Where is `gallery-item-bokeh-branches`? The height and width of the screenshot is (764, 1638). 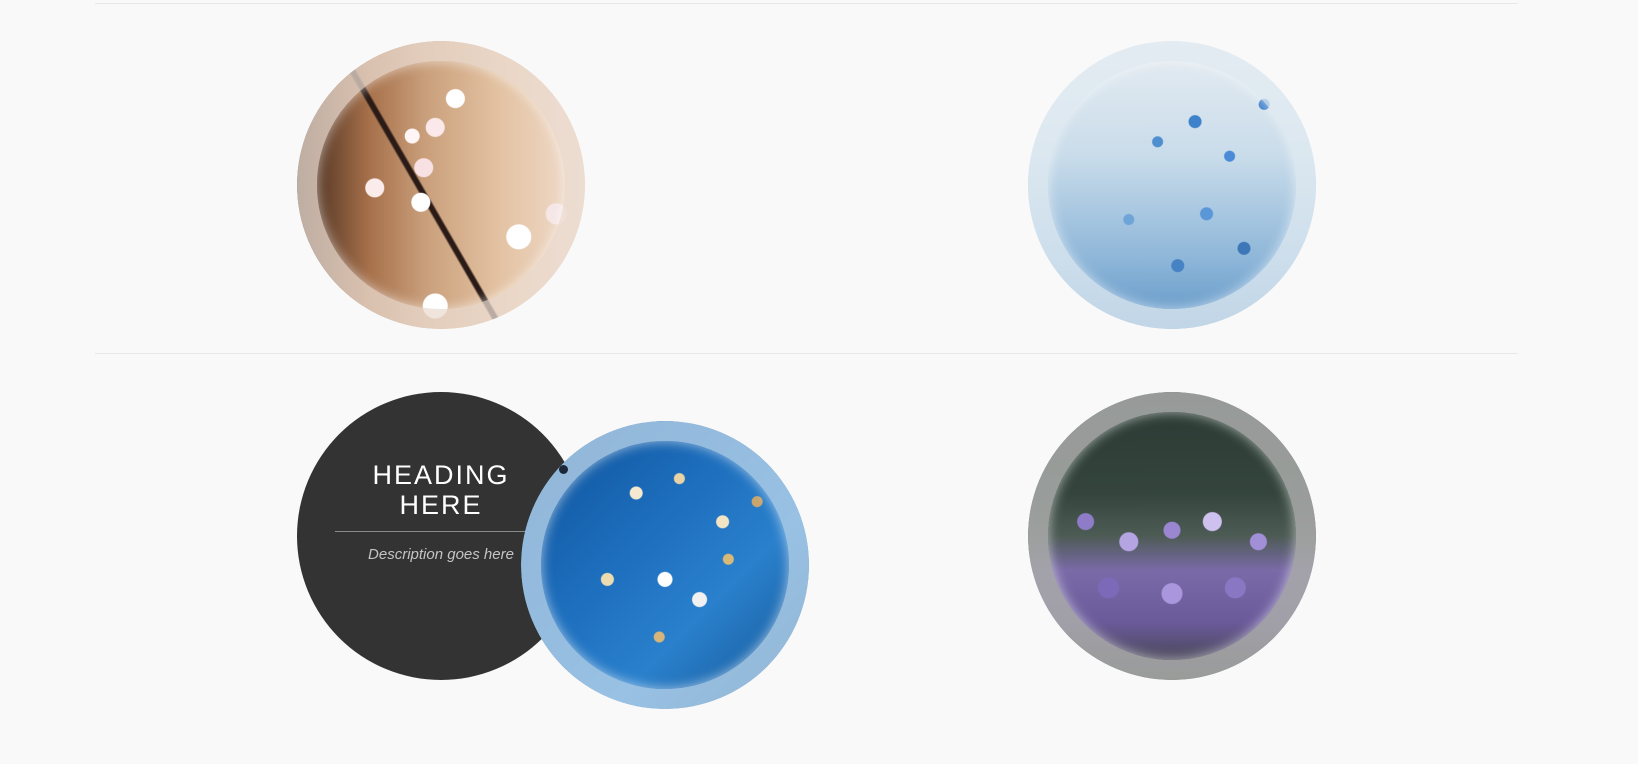
gallery-item-bokeh-branches is located at coordinates (665, 565).